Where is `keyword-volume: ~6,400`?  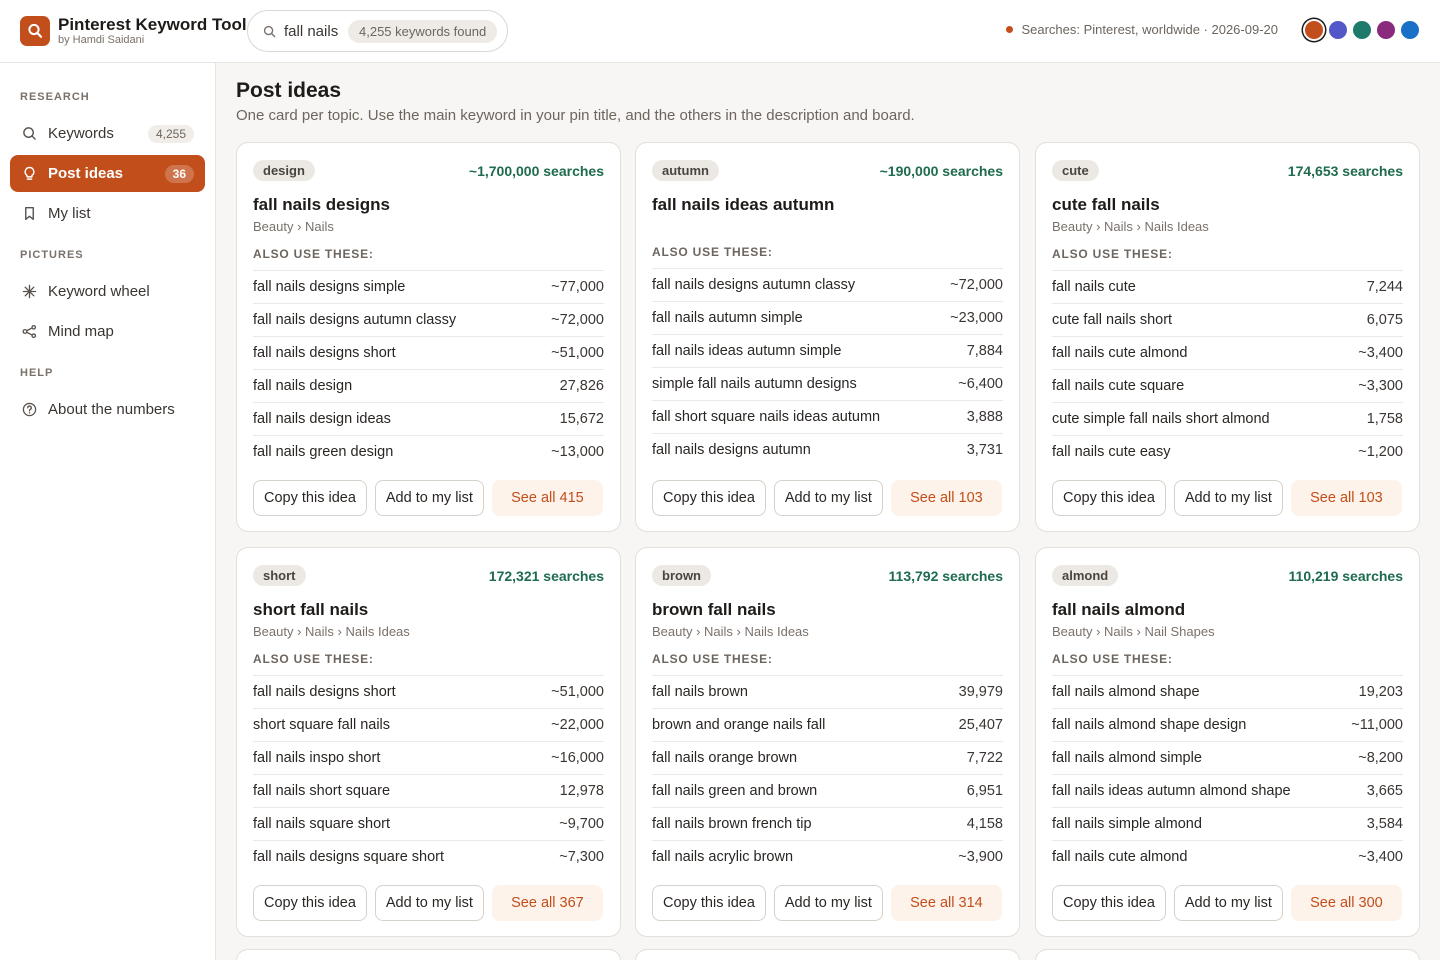 keyword-volume: ~6,400 is located at coordinates (980, 384).